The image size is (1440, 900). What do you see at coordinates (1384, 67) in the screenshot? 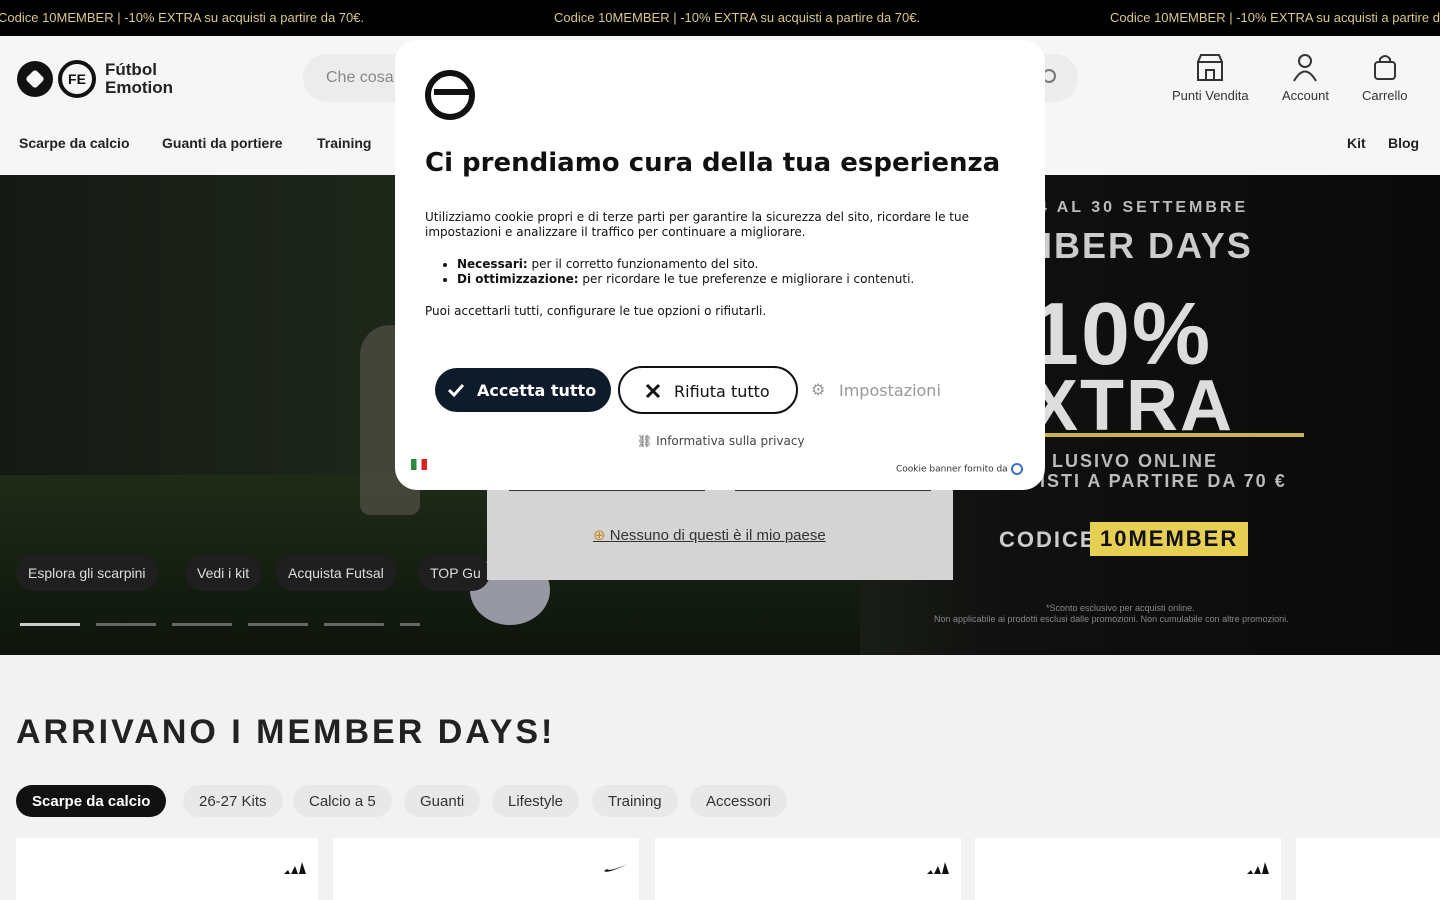
I see `bag-icon` at bounding box center [1384, 67].